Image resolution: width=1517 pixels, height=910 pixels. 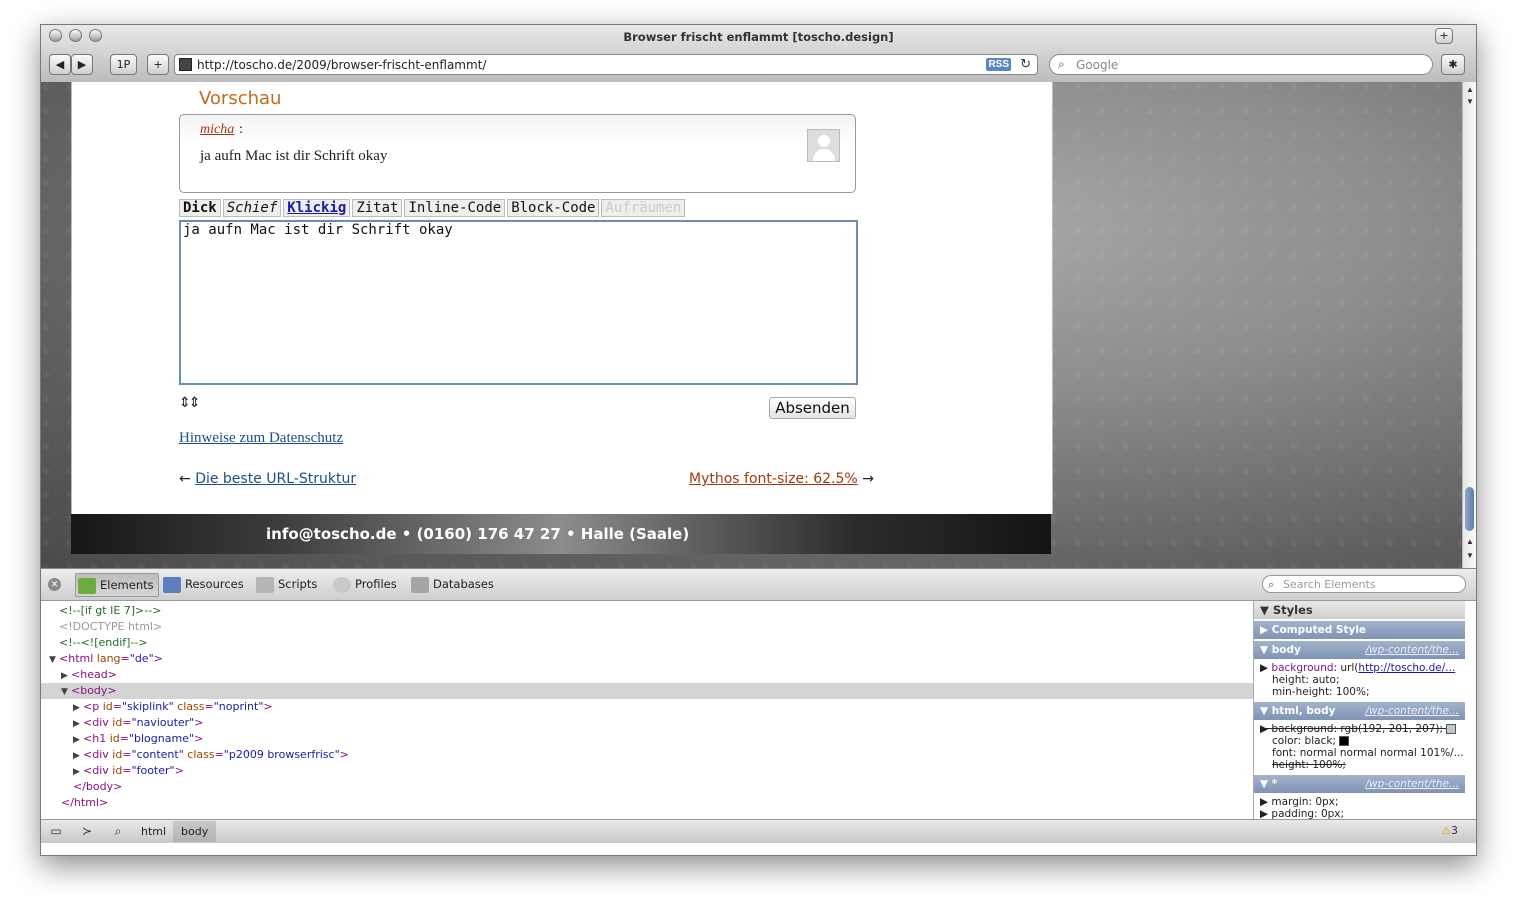 I want to click on bug-report-button: ✱, so click(x=1453, y=64).